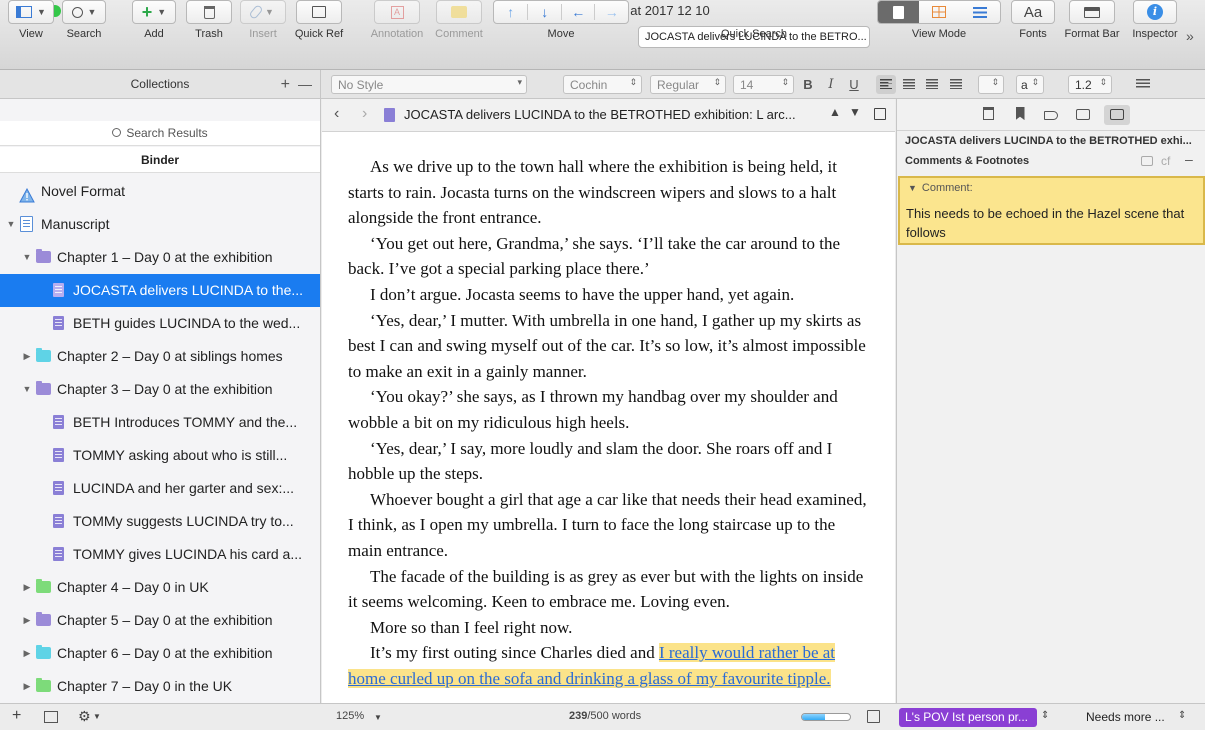 Image resolution: width=1205 pixels, height=730 pixels. I want to click on collapse-collections-button: —, so click(305, 84).